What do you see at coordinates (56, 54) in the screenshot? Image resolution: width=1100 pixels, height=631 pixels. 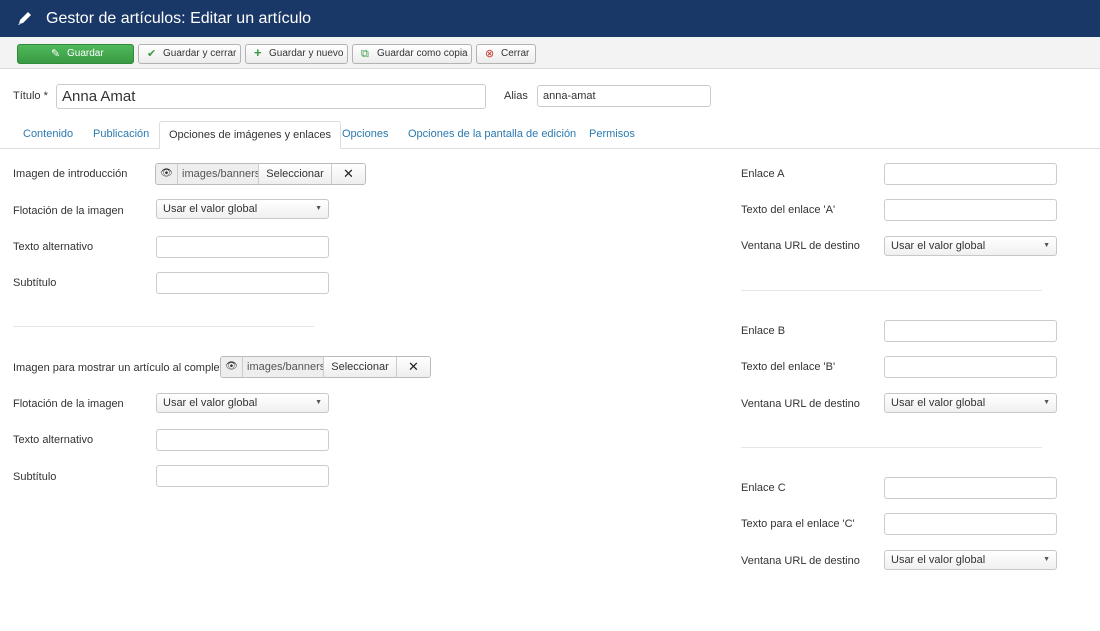 I see `edit-icon: ✎` at bounding box center [56, 54].